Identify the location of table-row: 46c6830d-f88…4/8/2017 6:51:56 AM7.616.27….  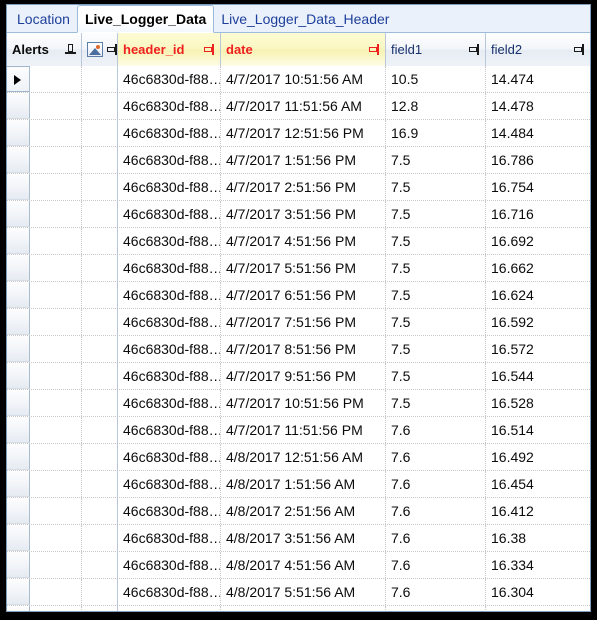
(298, 608).